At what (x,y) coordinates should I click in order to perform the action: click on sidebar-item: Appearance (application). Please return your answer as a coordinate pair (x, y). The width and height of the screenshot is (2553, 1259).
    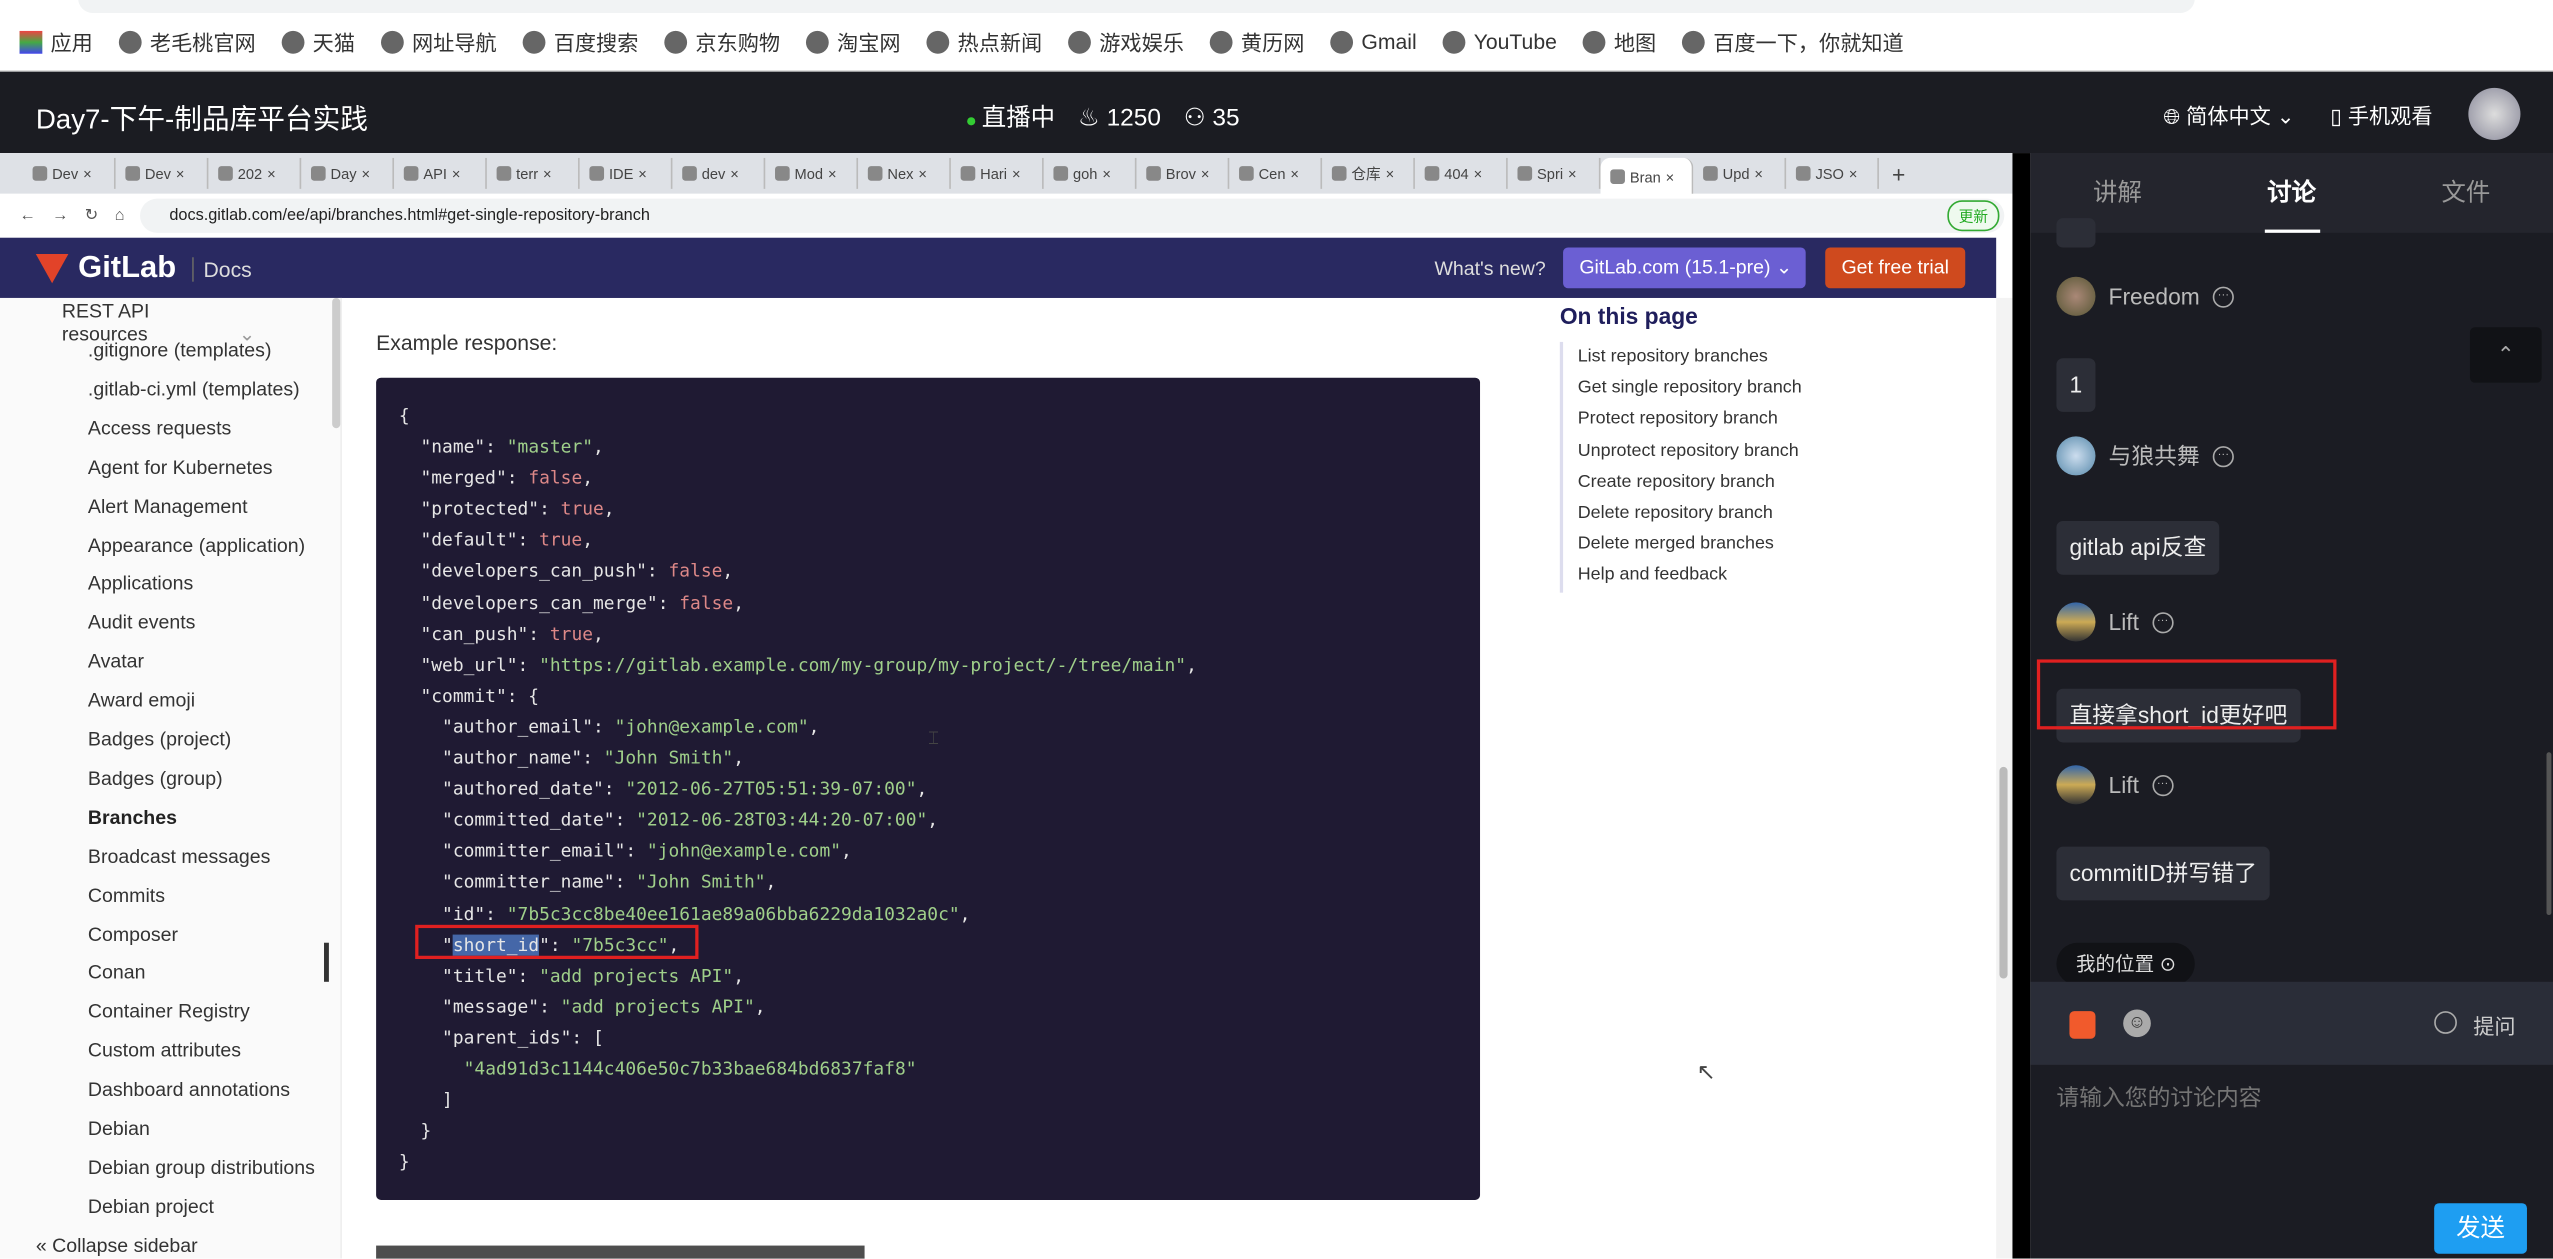
    Looking at the image, I should click on (196, 544).